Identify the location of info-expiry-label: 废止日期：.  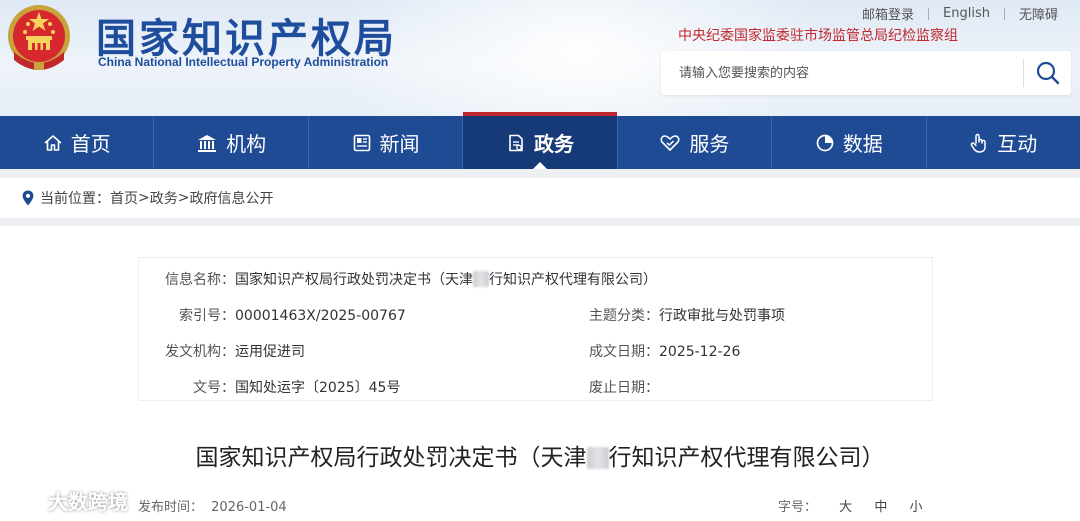
(624, 388).